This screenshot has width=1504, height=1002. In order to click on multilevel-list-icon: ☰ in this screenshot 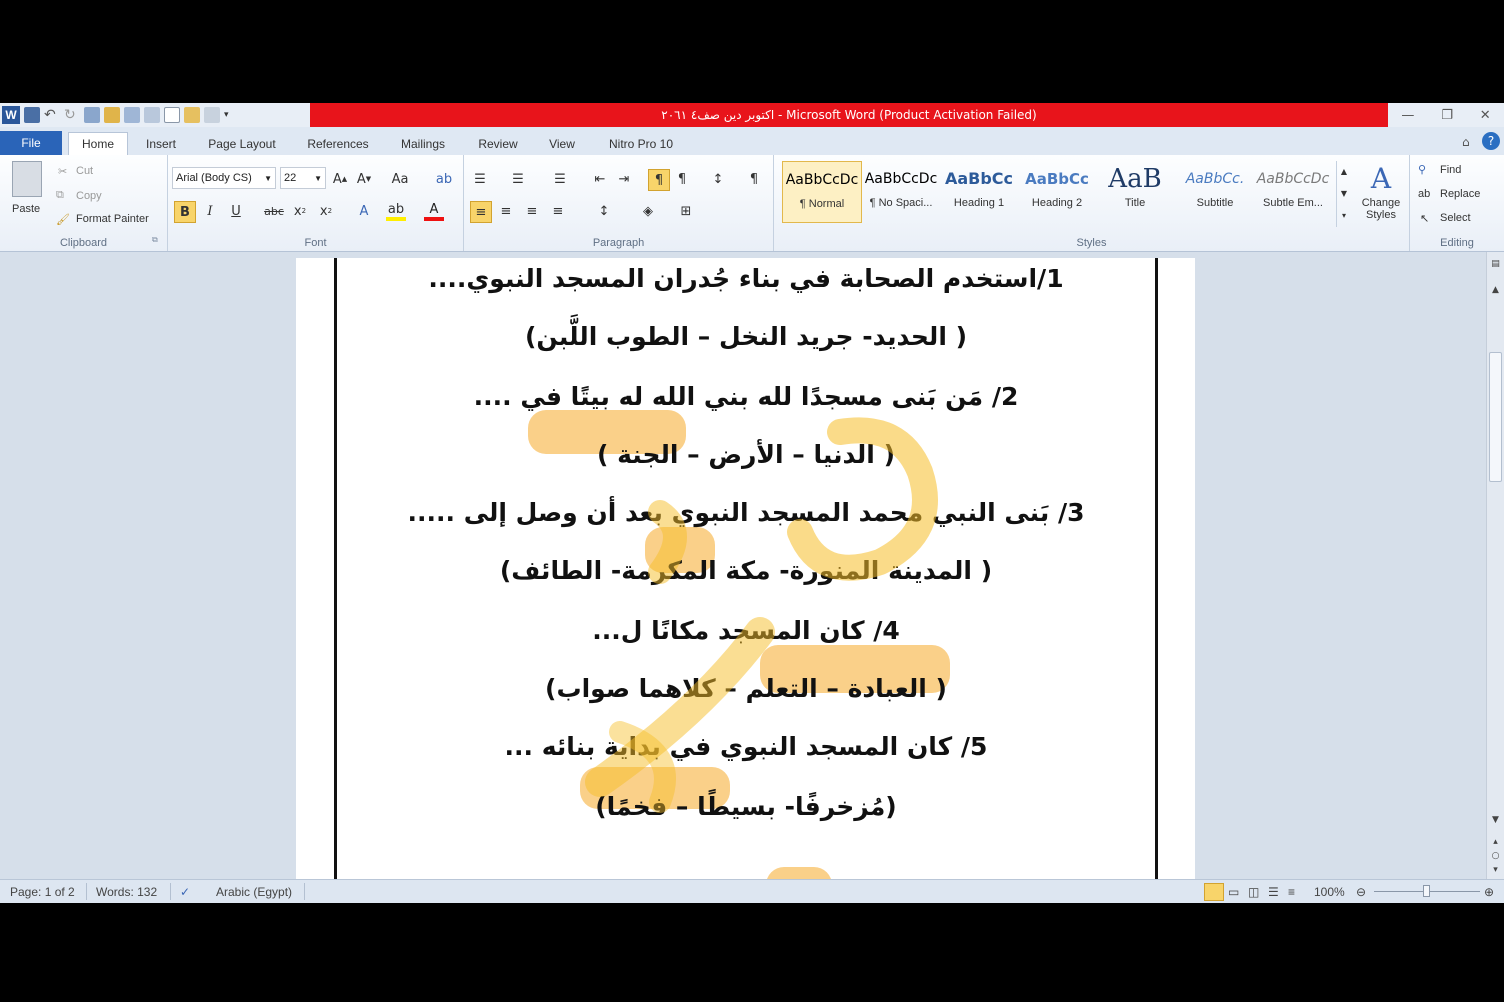, I will do `click(560, 179)`.